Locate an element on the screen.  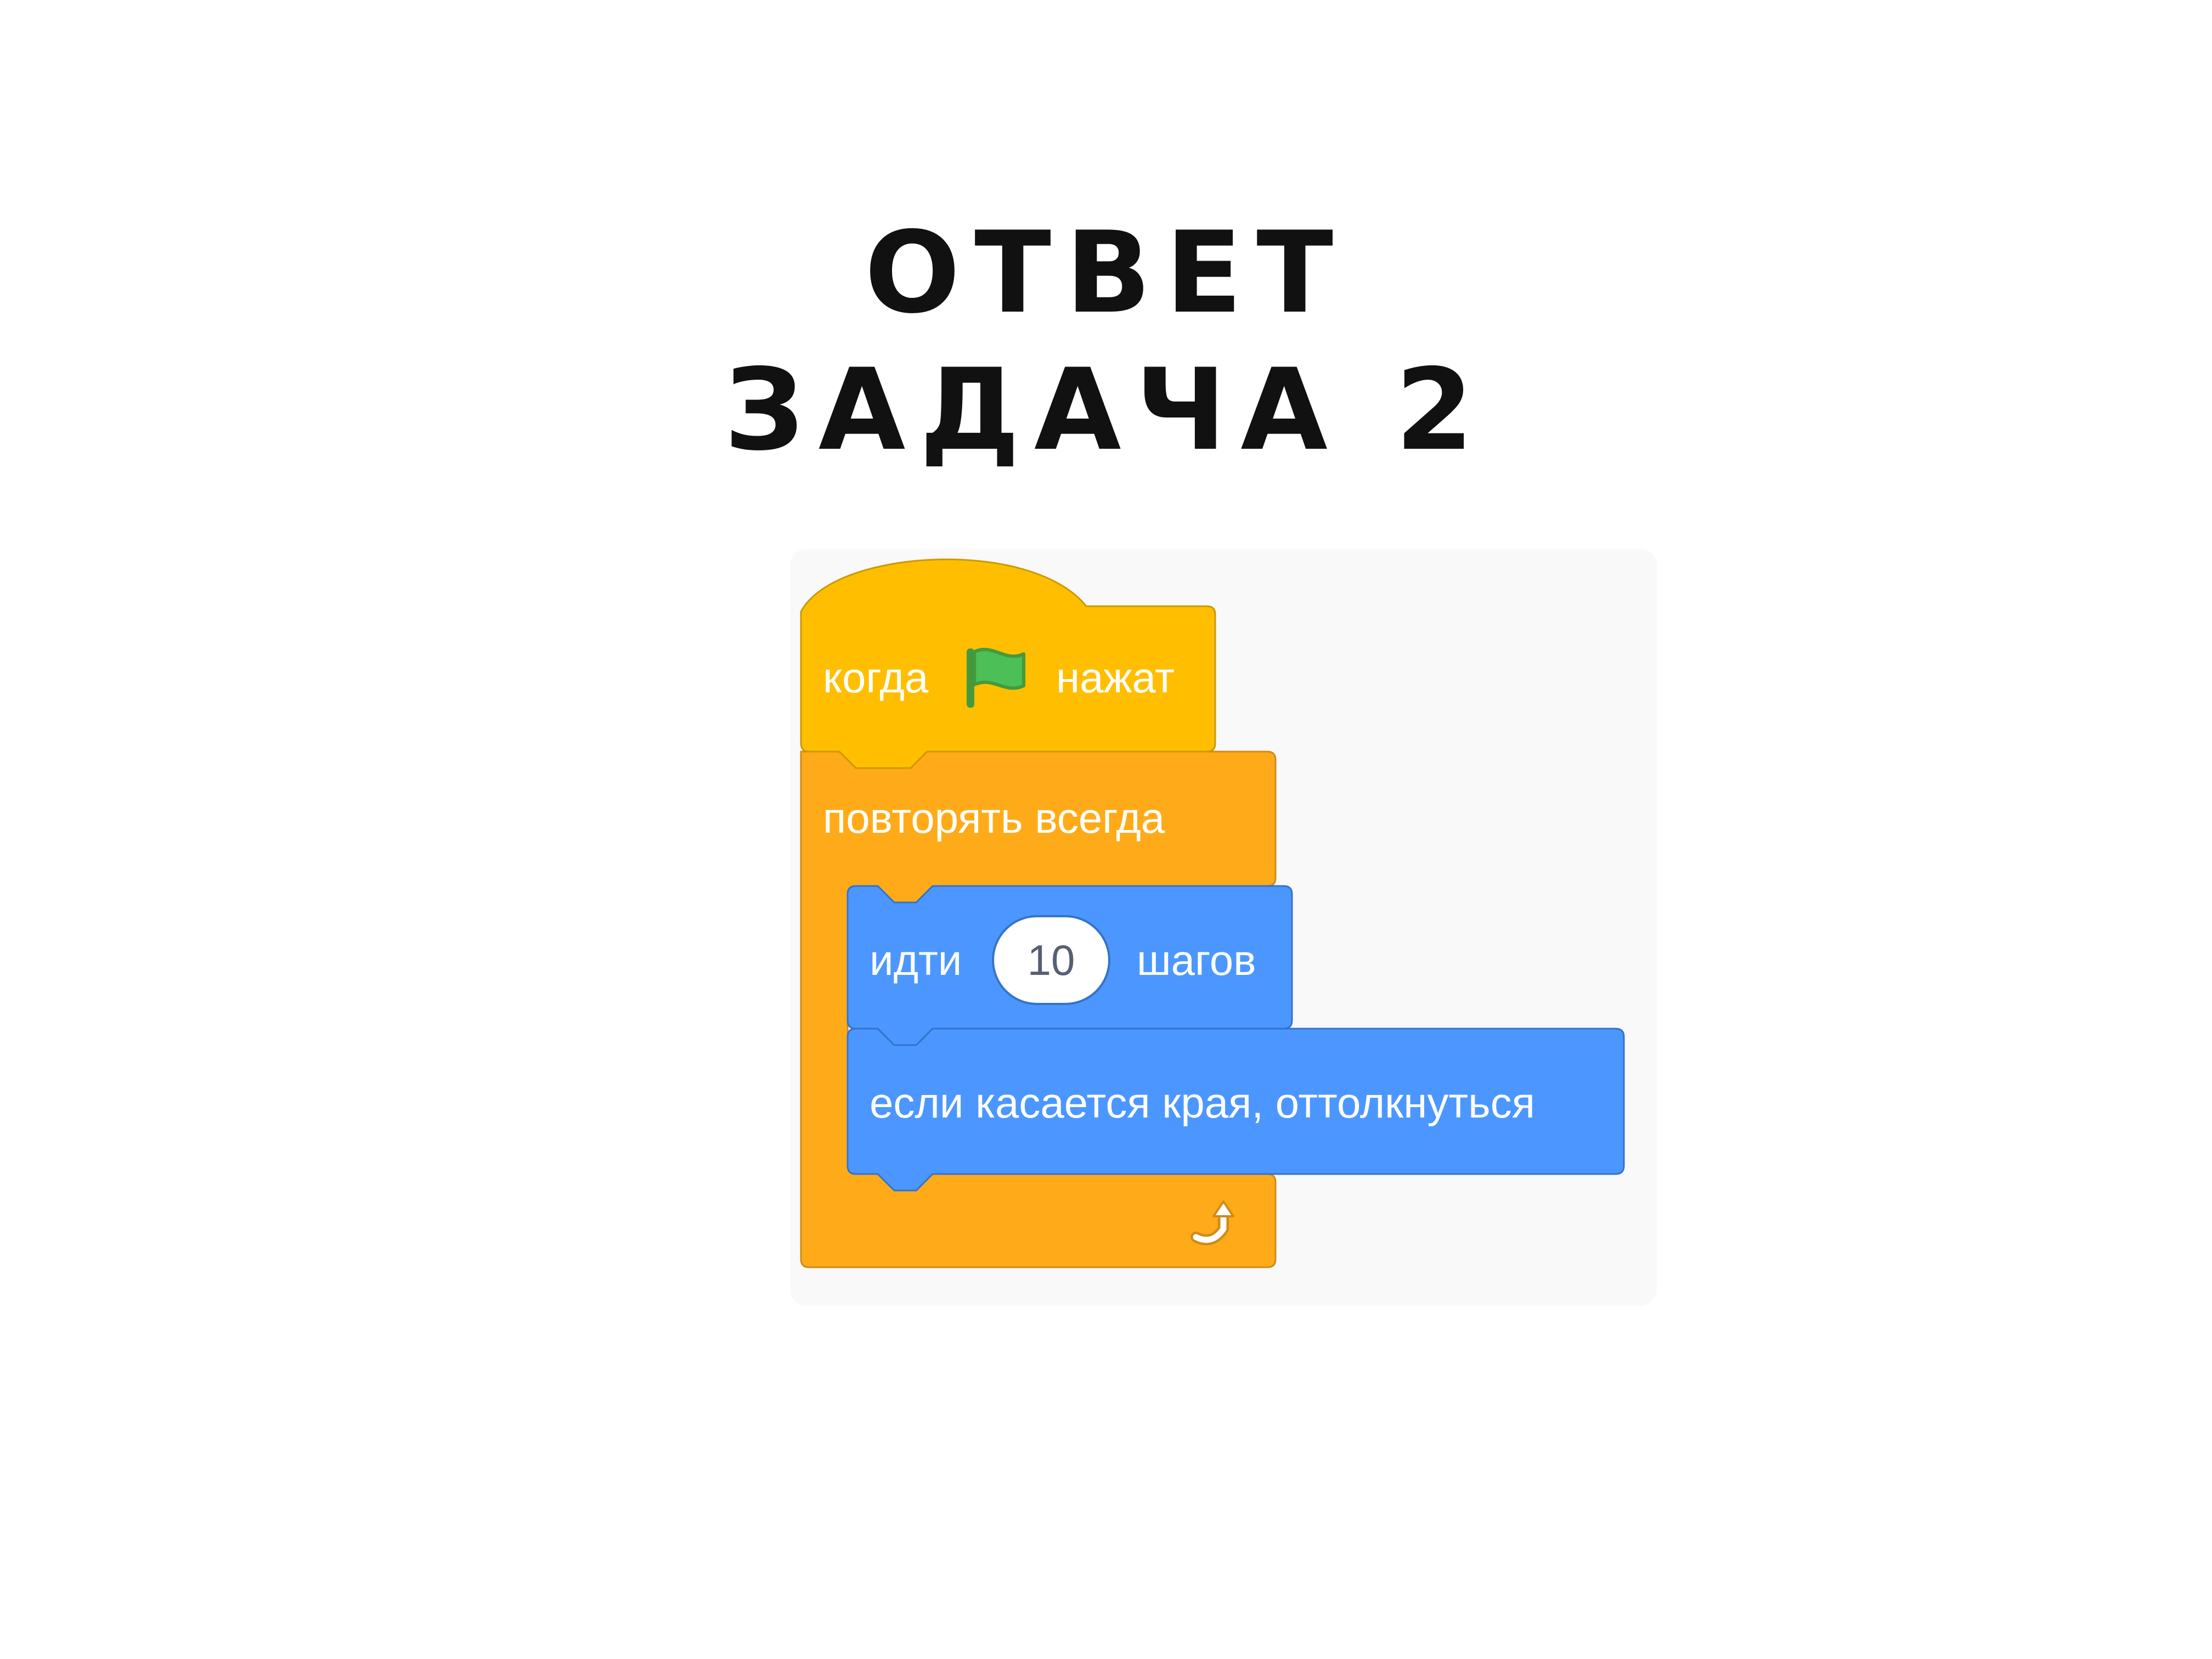
when-flag-clicked-block: когда нажат is located at coordinates (1008, 663).